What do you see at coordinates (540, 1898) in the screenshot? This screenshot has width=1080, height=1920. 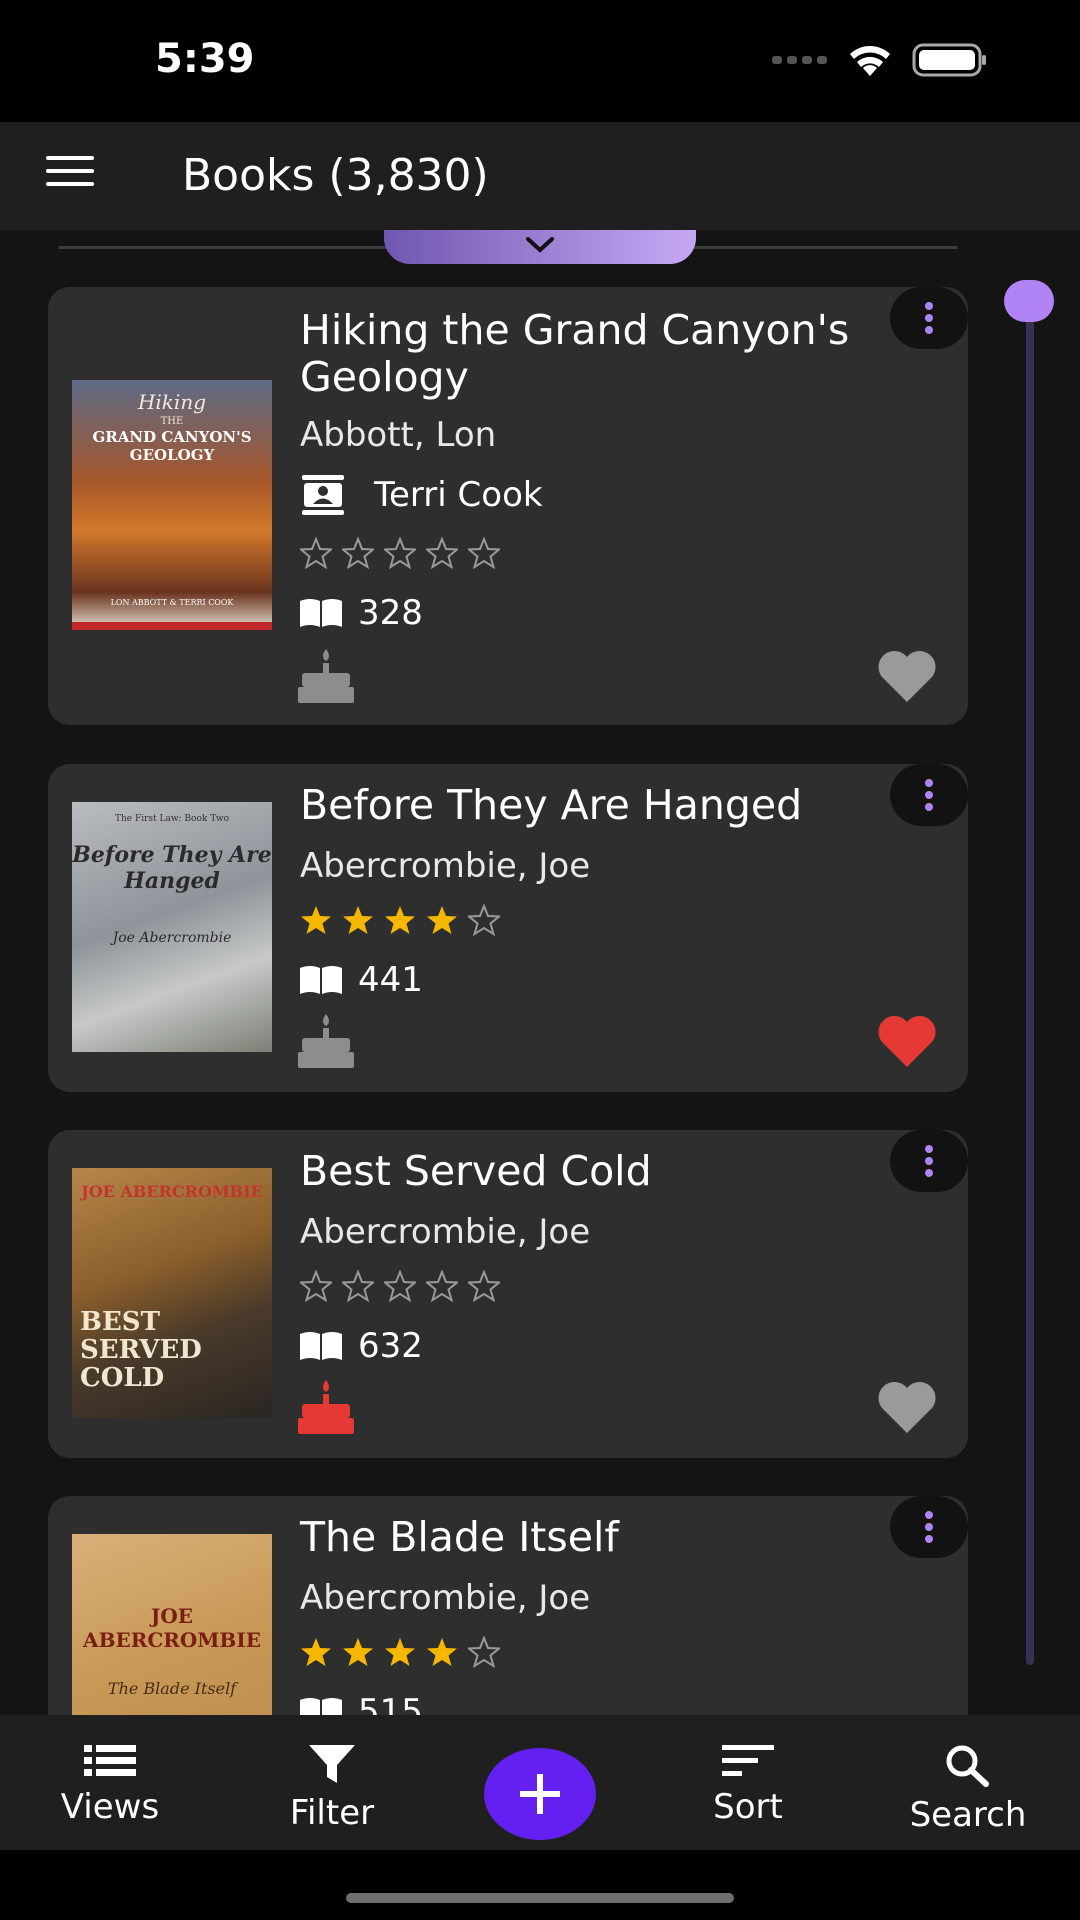 I see `home-indicator` at bounding box center [540, 1898].